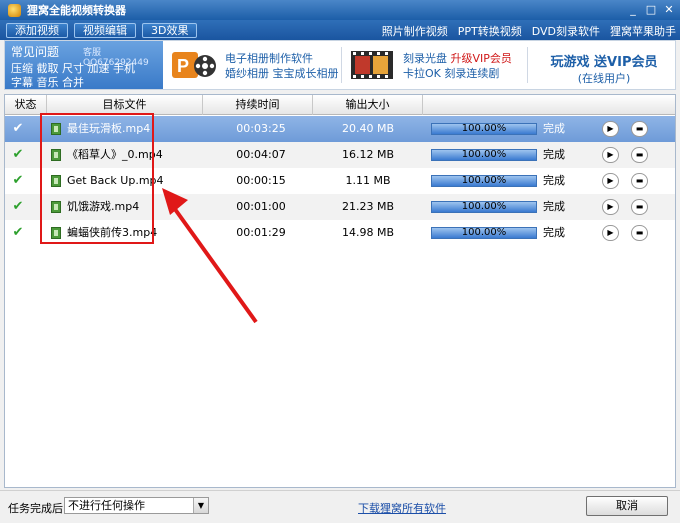  What do you see at coordinates (490, 31) in the screenshot?
I see `ppt-video-link: PPT转换视频` at bounding box center [490, 31].